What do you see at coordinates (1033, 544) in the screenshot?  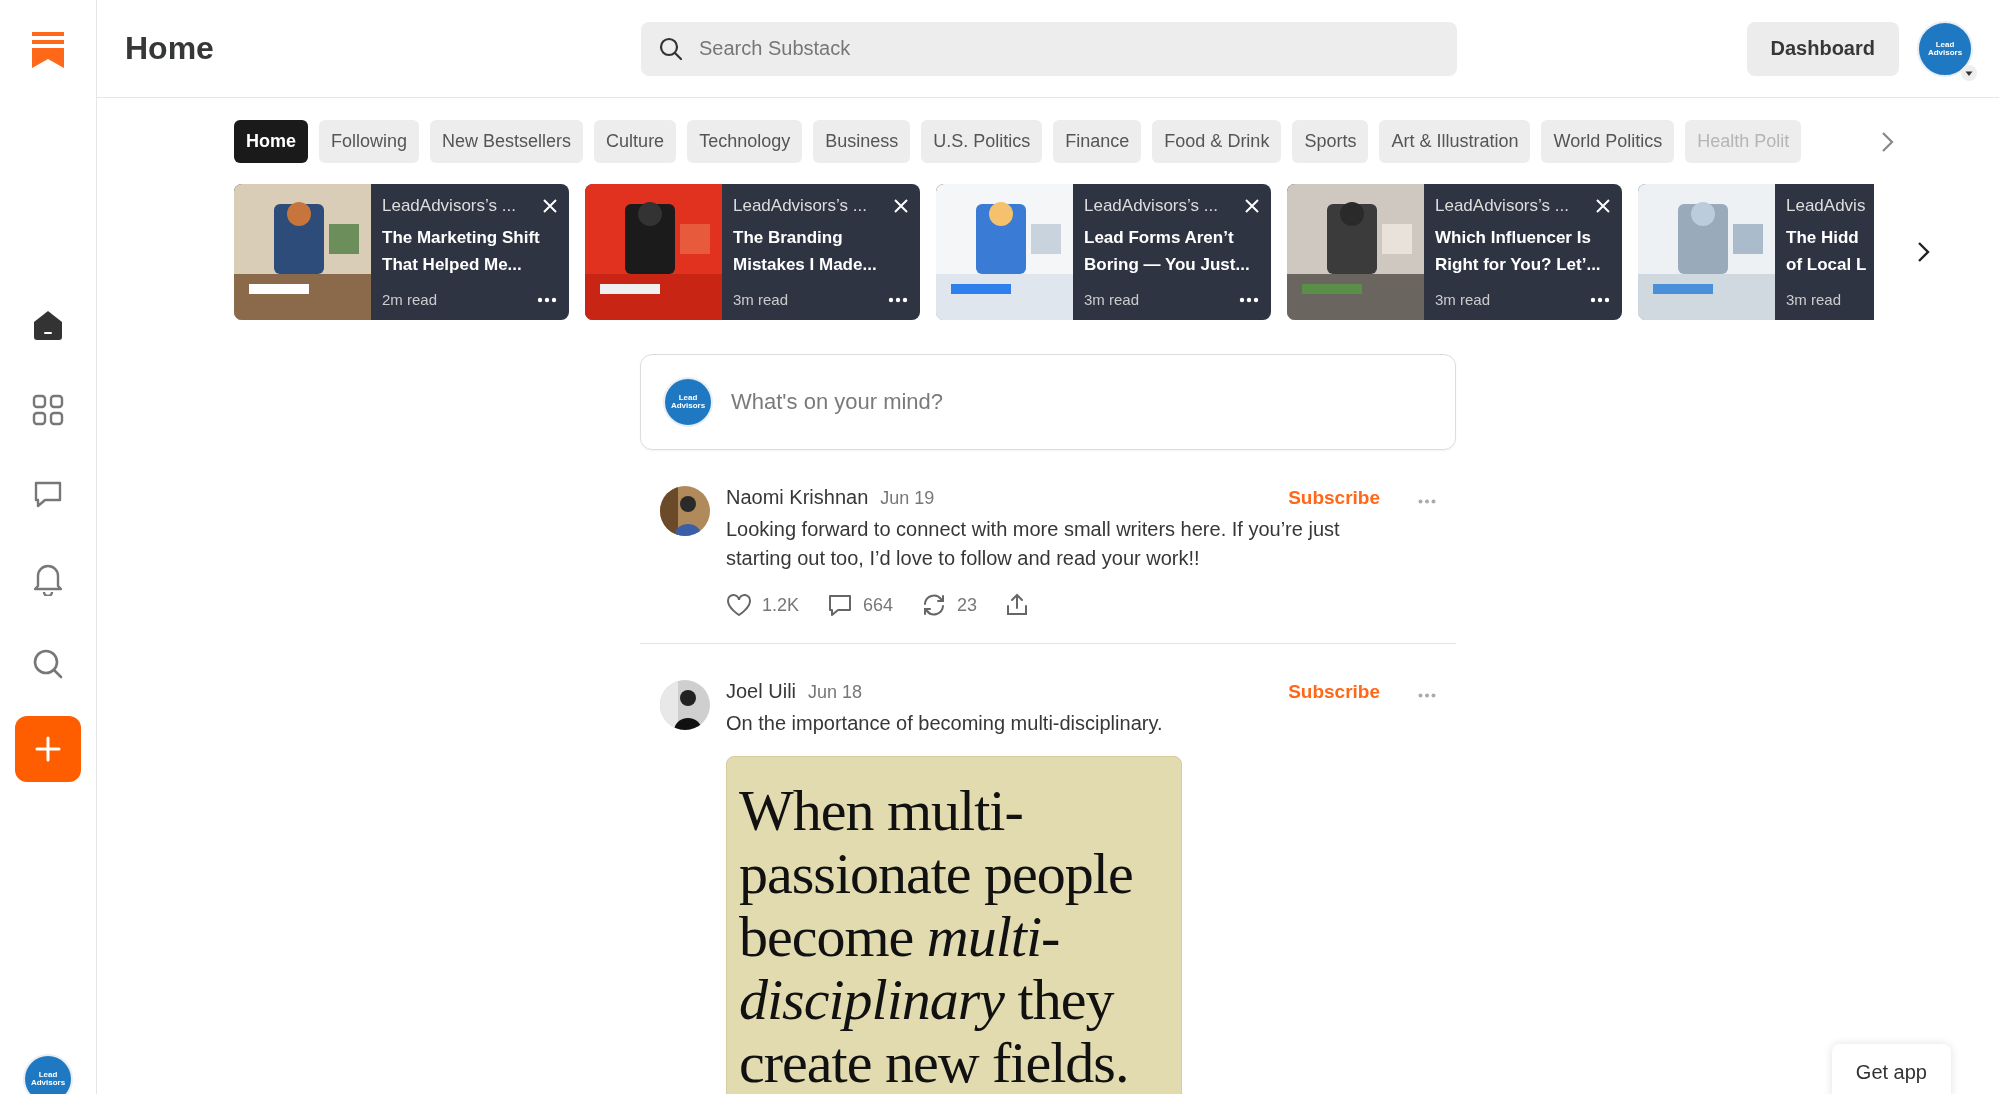 I see `post-text: Looking forward to connect with more small writers here. If you’re just starting out too, I’d love to follow and read your work!!` at bounding box center [1033, 544].